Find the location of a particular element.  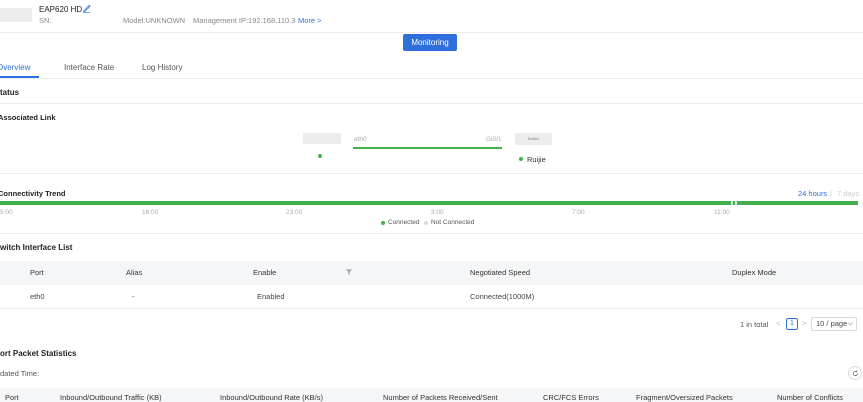

ap-port-label: eth0 is located at coordinates (360, 139).